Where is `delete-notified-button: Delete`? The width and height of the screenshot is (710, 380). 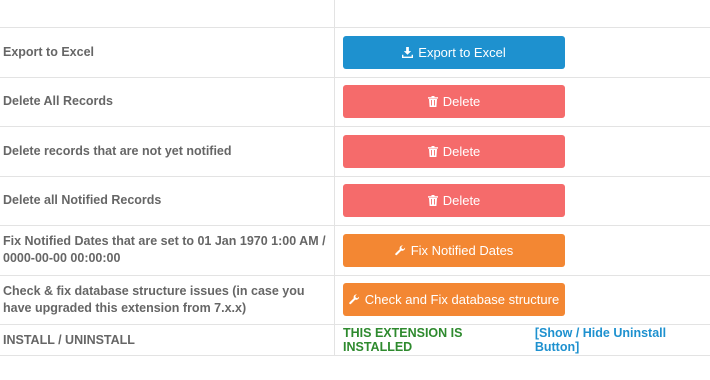 delete-notified-button: Delete is located at coordinates (454, 201).